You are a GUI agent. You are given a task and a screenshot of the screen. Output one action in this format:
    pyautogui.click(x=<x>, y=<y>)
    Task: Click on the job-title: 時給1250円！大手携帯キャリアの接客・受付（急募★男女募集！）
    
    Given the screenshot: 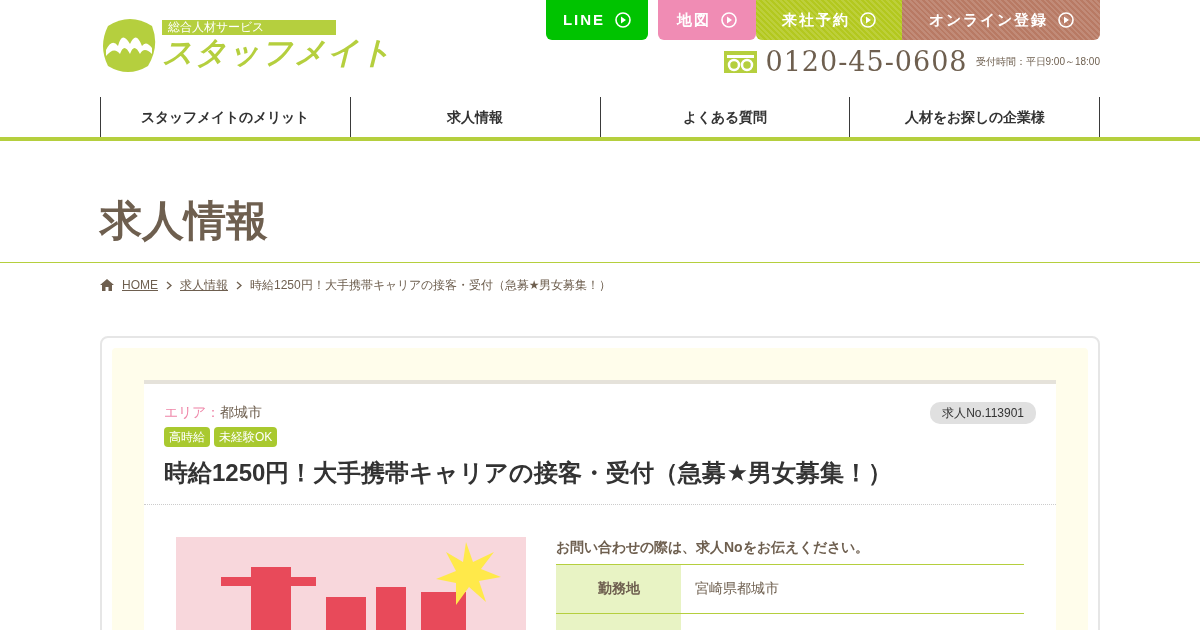 What is the action you would take?
    pyautogui.click(x=528, y=473)
    